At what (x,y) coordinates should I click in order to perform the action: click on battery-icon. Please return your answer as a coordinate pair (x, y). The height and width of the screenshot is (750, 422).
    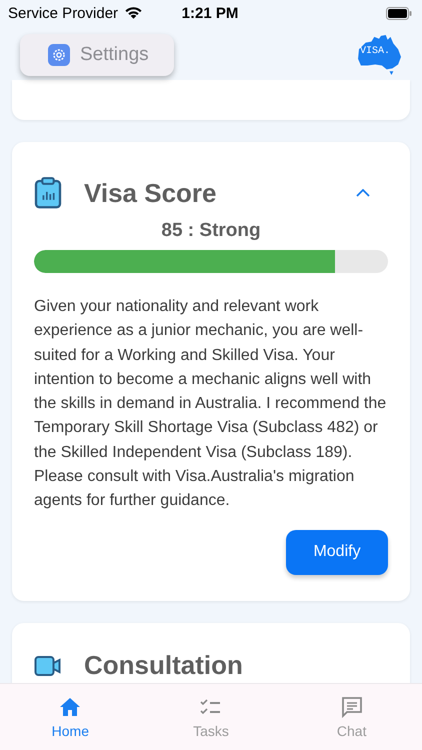
    Looking at the image, I should click on (399, 13).